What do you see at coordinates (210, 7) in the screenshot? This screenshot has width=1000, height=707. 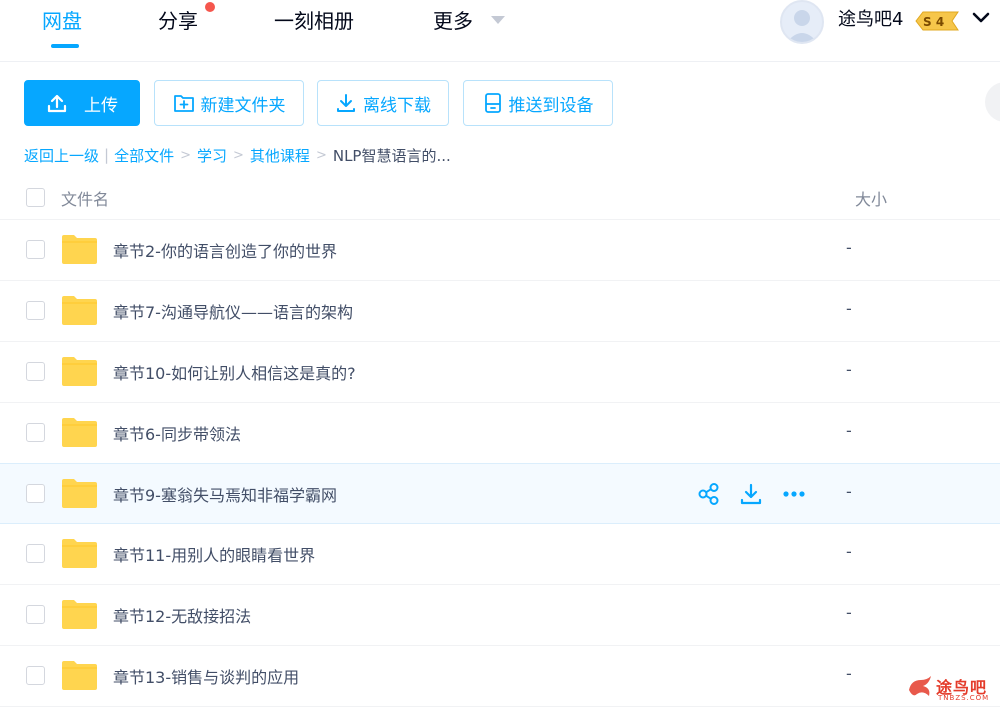 I see `notification-dot` at bounding box center [210, 7].